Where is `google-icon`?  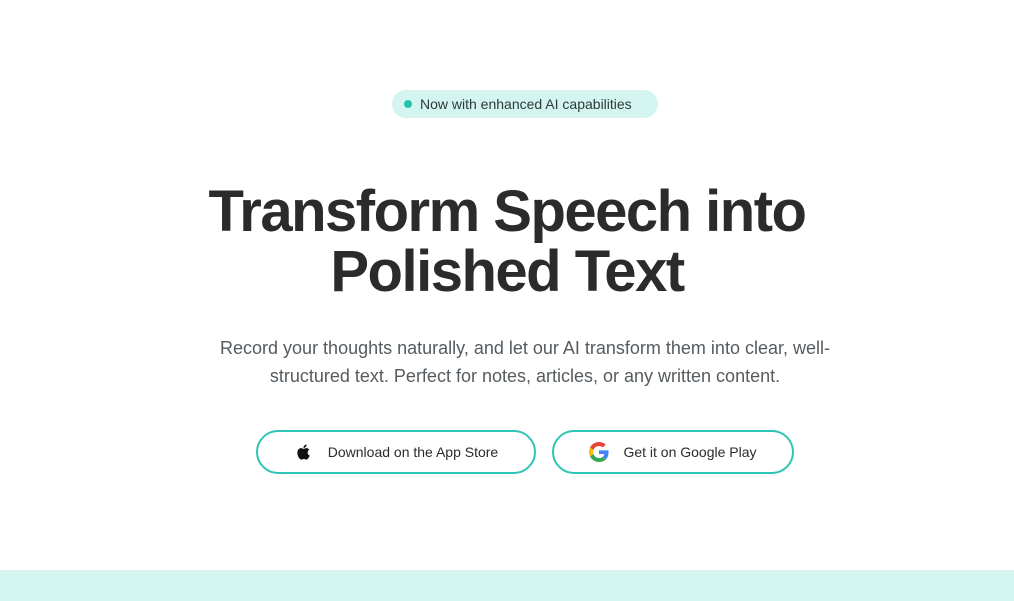
google-icon is located at coordinates (599, 452).